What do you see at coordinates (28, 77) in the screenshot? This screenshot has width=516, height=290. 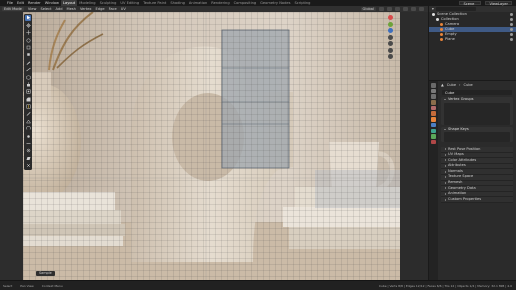 I see `add-cube-icon` at bounding box center [28, 77].